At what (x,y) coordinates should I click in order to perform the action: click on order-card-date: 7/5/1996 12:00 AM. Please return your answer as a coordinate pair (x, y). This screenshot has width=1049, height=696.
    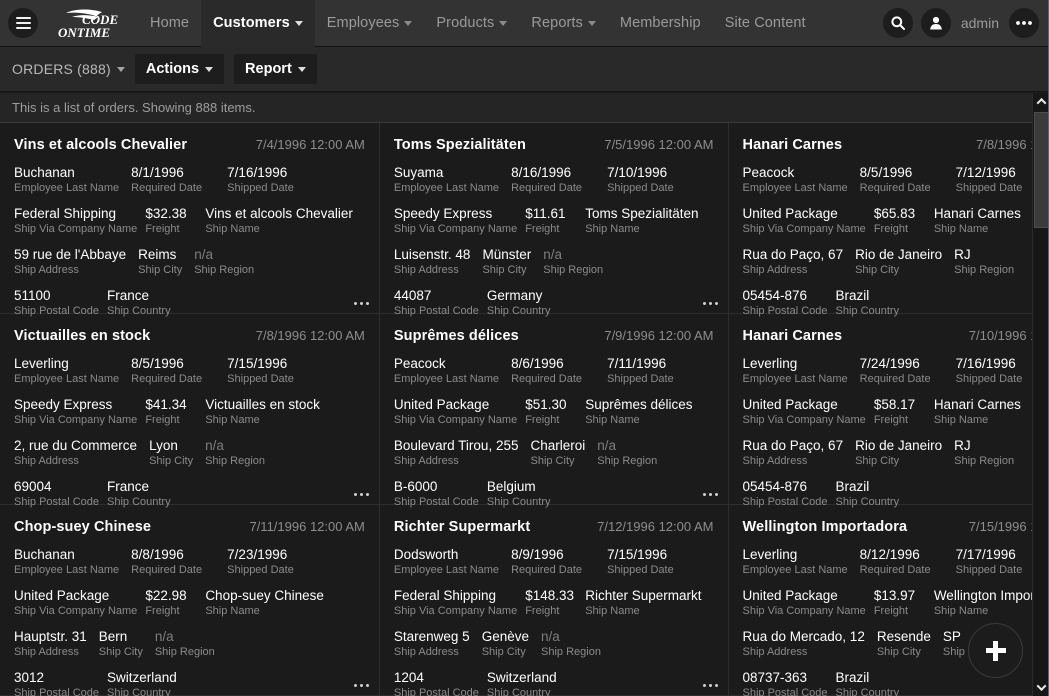
    Looking at the image, I should click on (659, 144).